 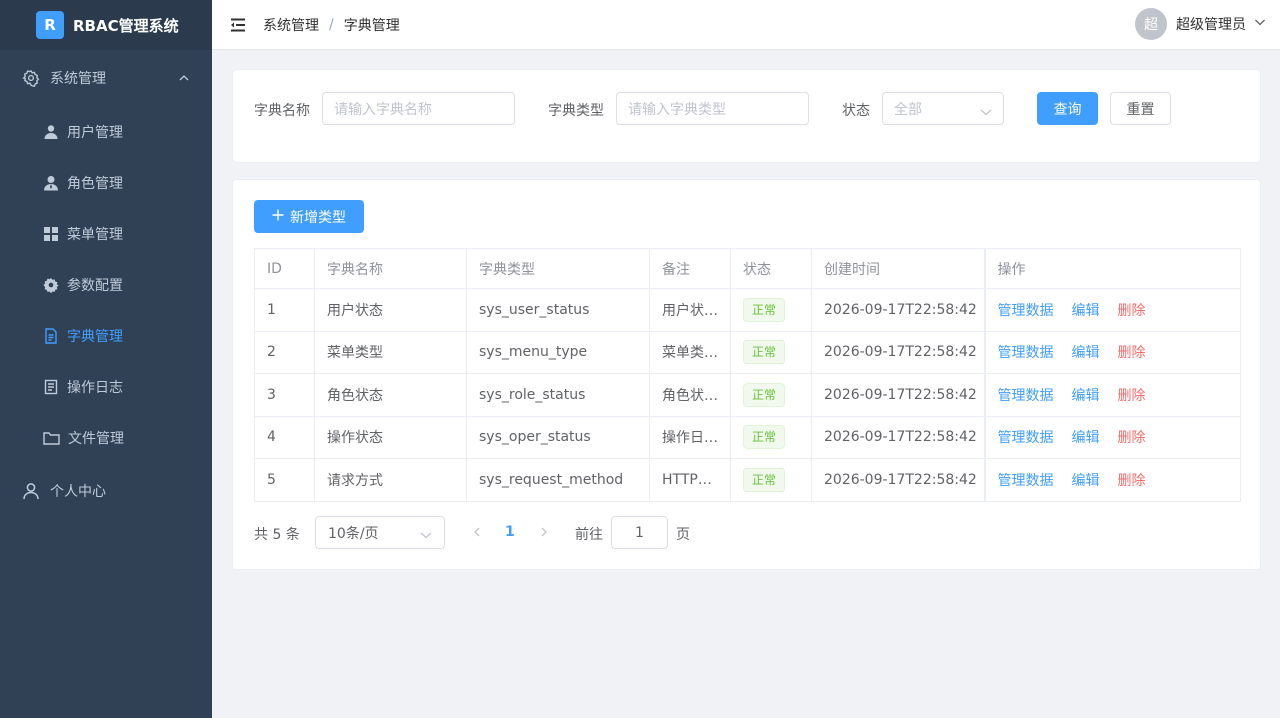 What do you see at coordinates (51, 438) in the screenshot?
I see `folder-icon` at bounding box center [51, 438].